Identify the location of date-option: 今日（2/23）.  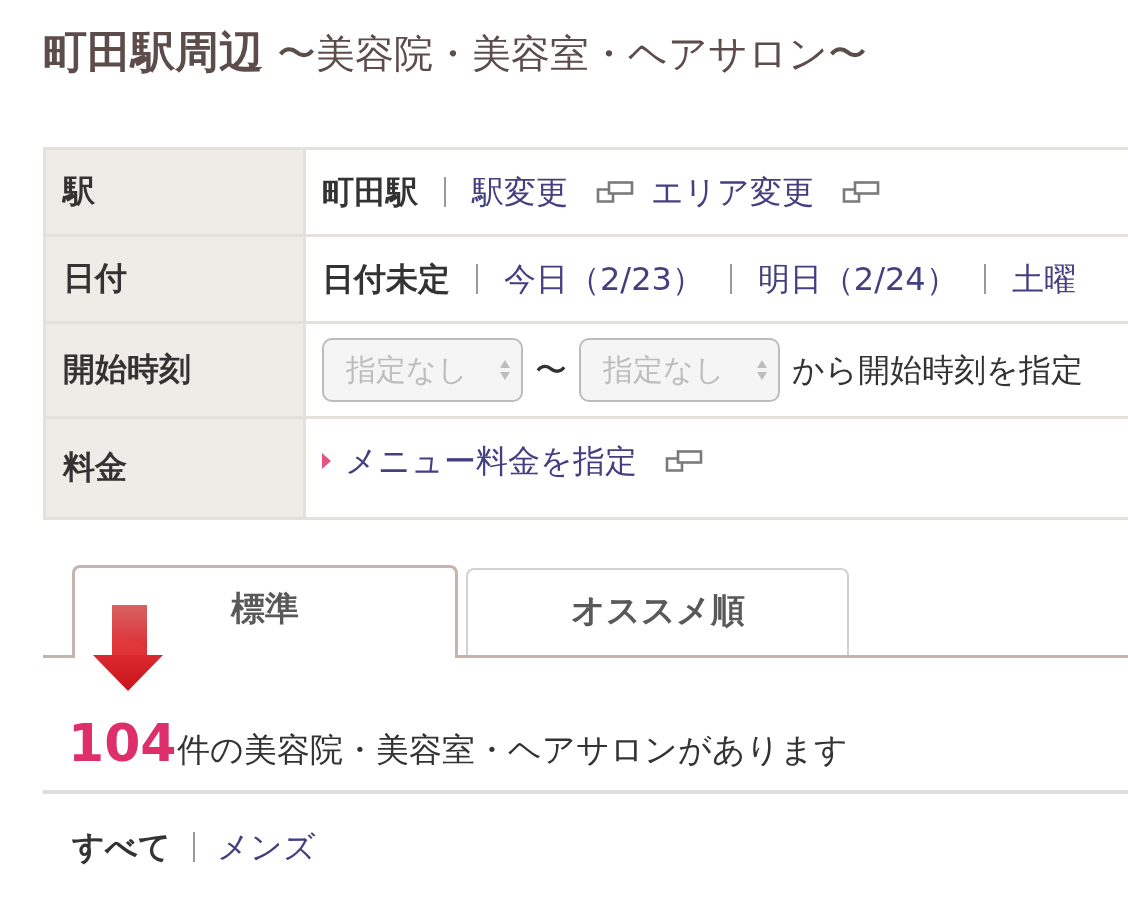
(604, 279).